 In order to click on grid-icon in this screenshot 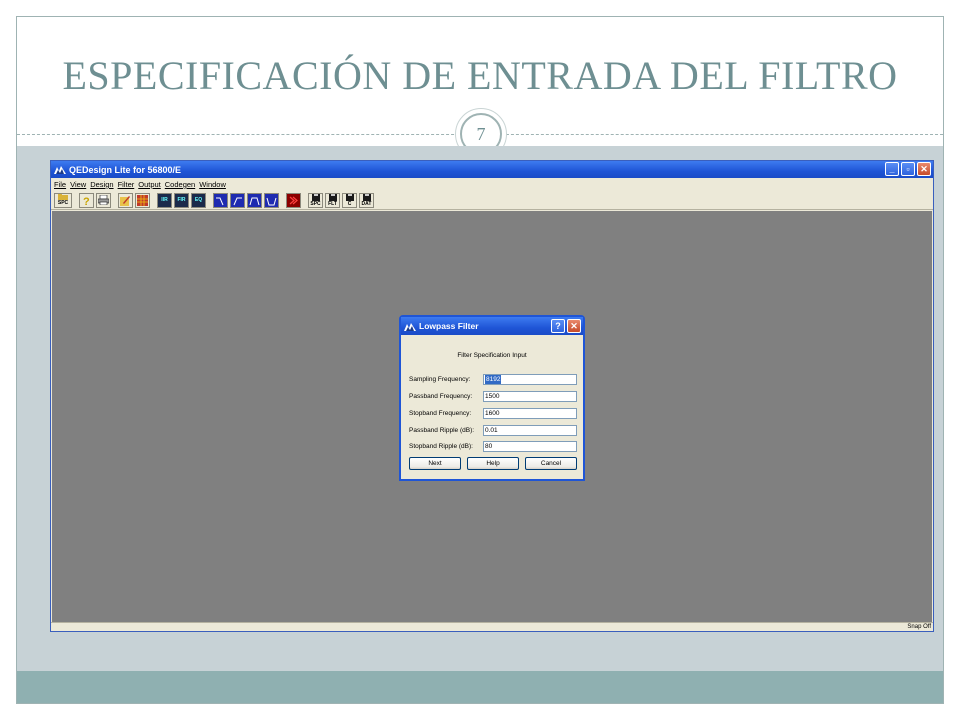, I will do `click(142, 200)`.